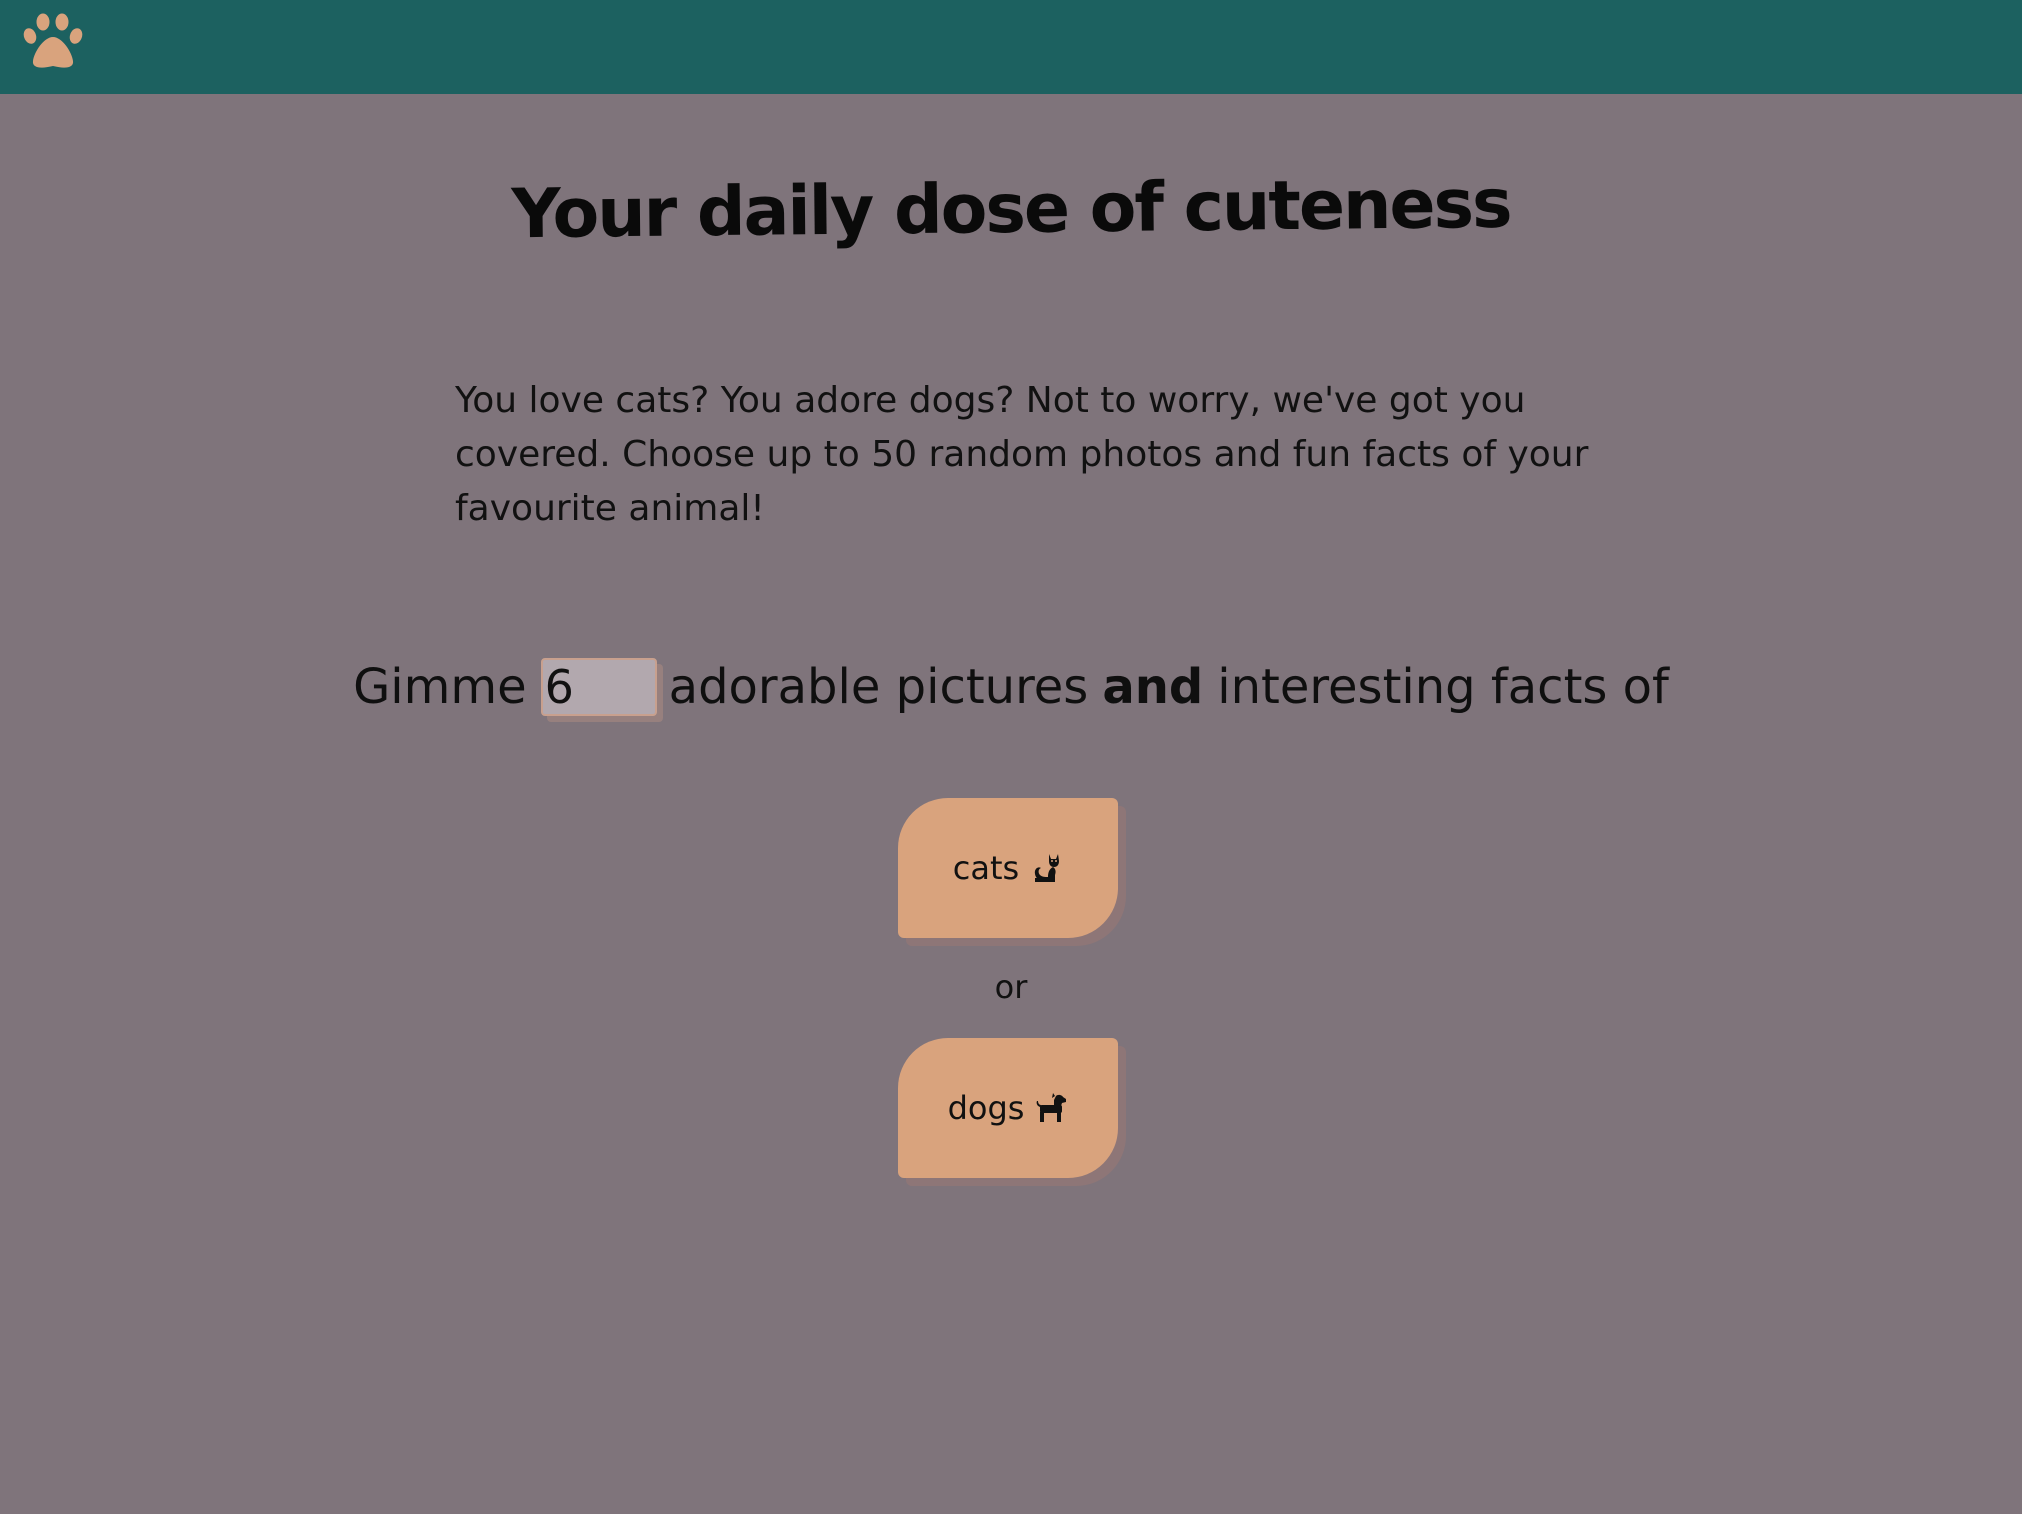 The image size is (2022, 1514). Describe the element at coordinates (1047, 868) in the screenshot. I see `cat-icon` at that location.